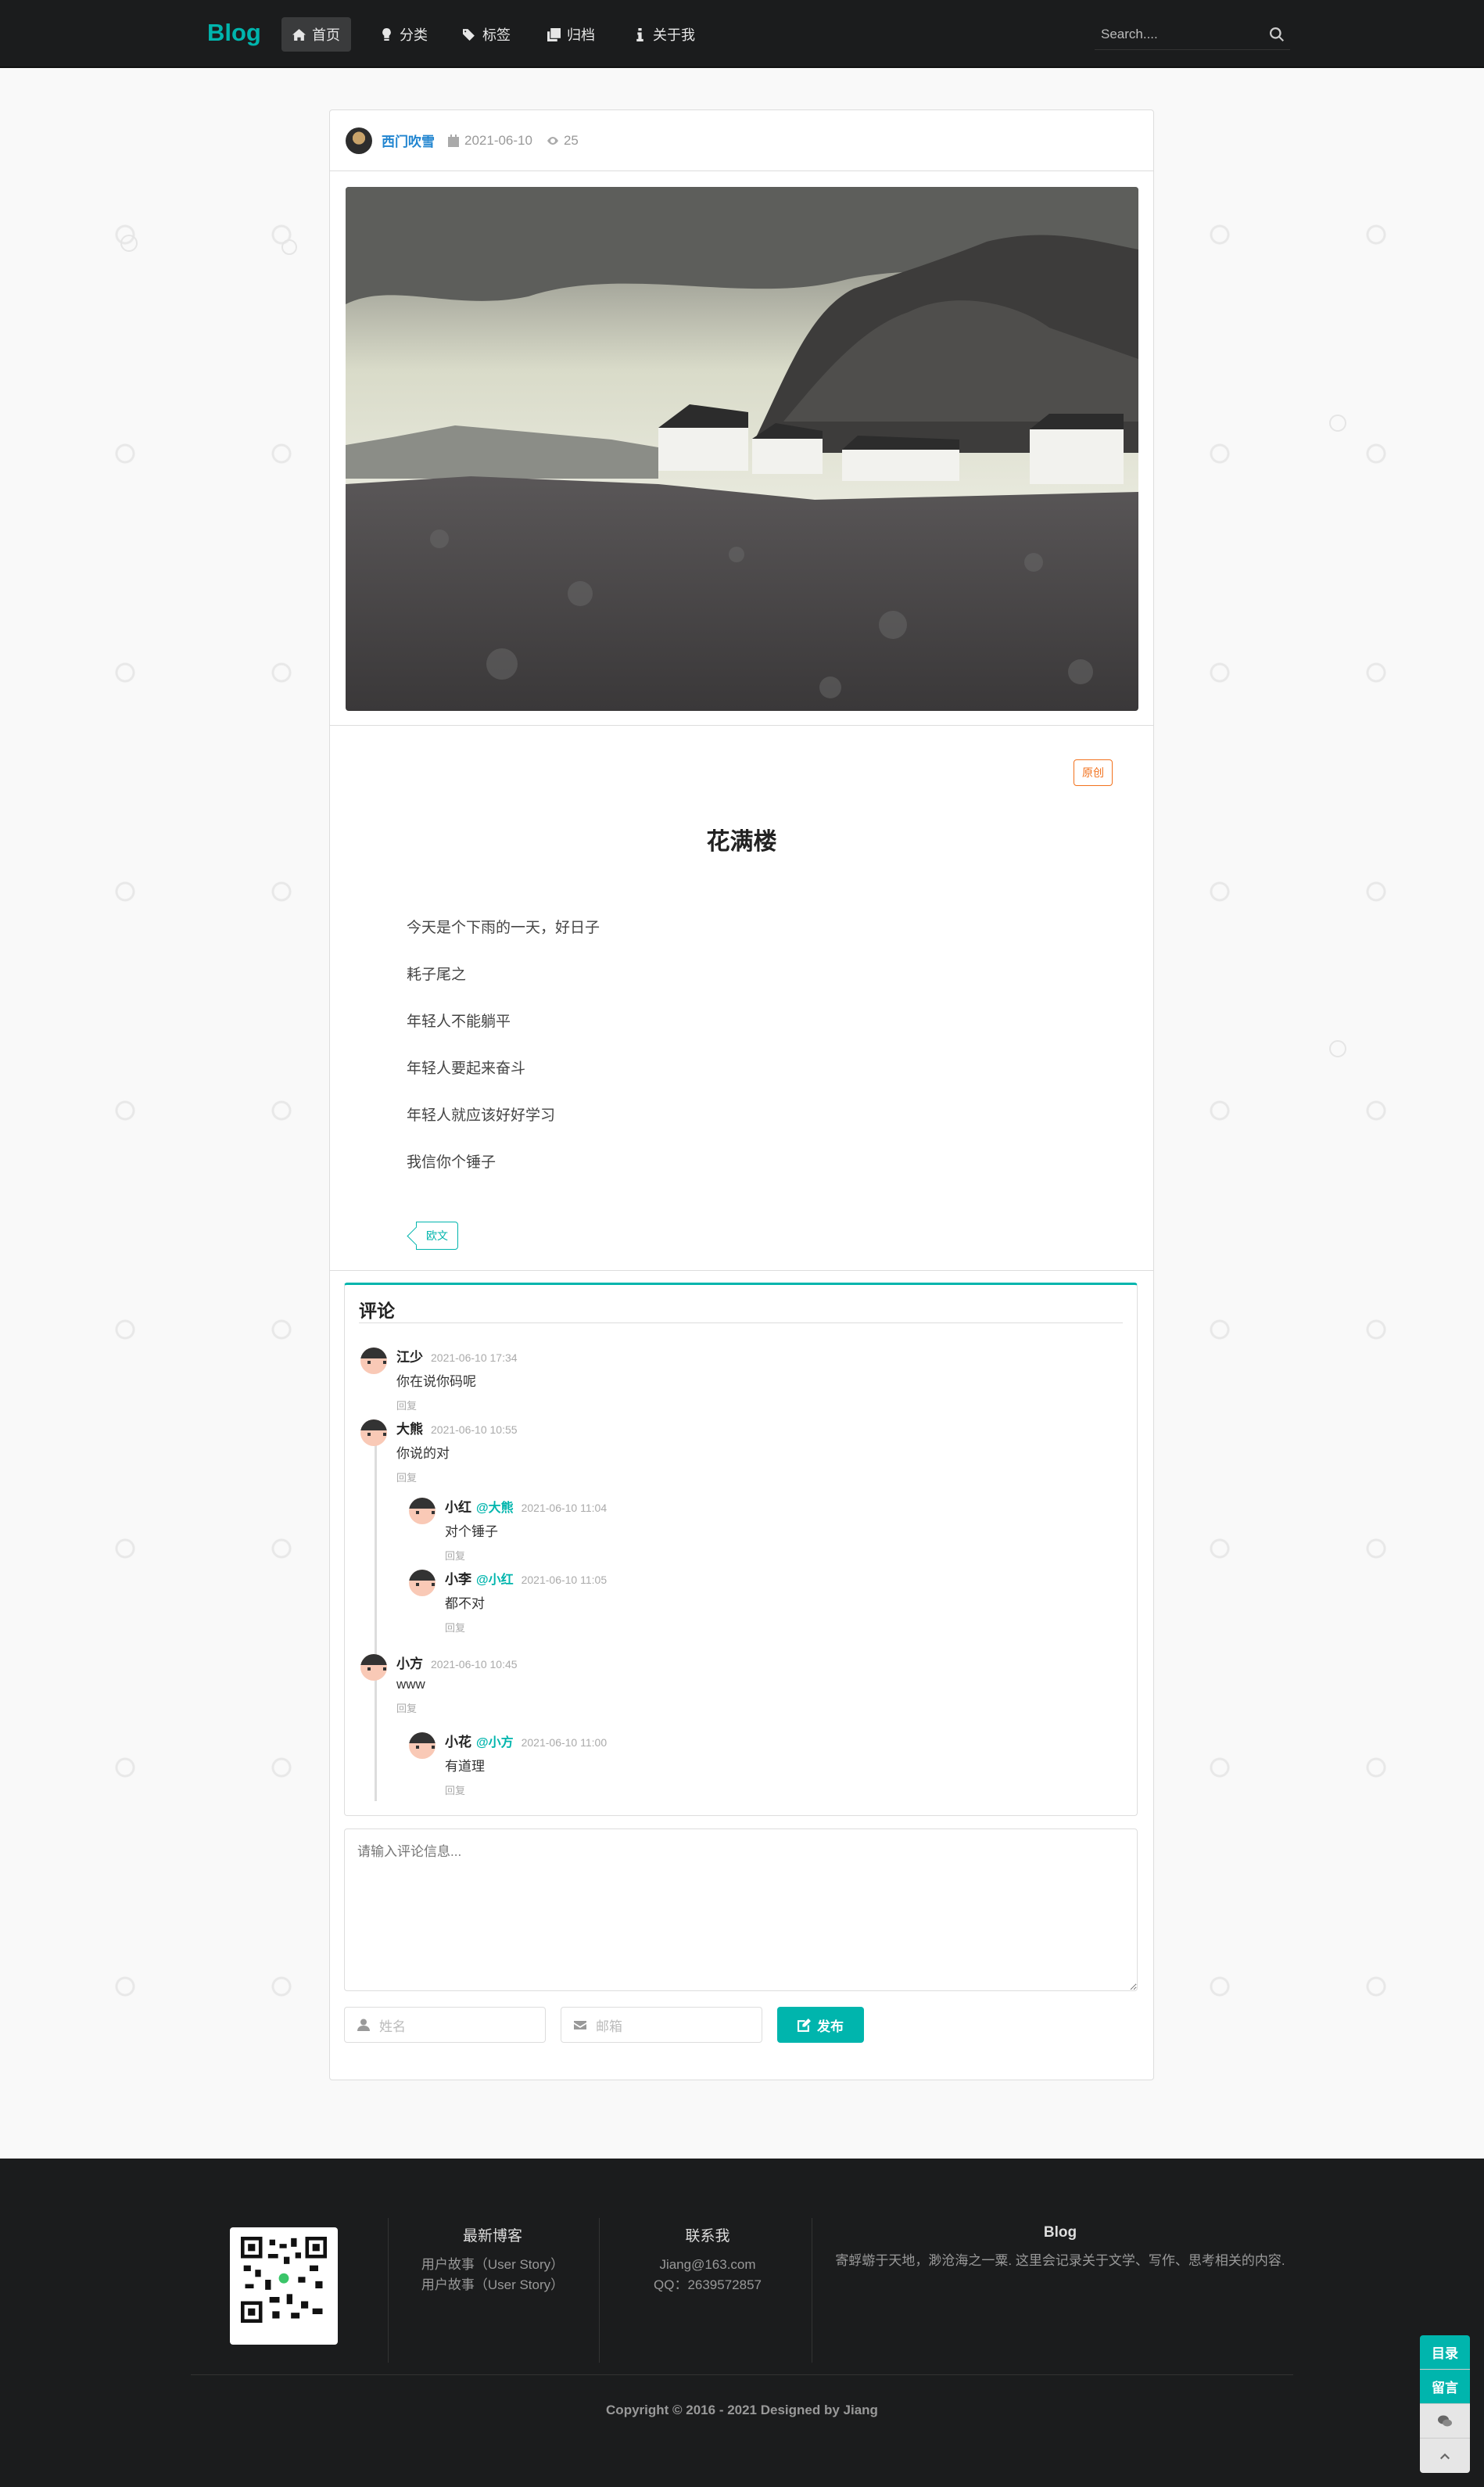  What do you see at coordinates (1175, 34) in the screenshot?
I see `search-input` at bounding box center [1175, 34].